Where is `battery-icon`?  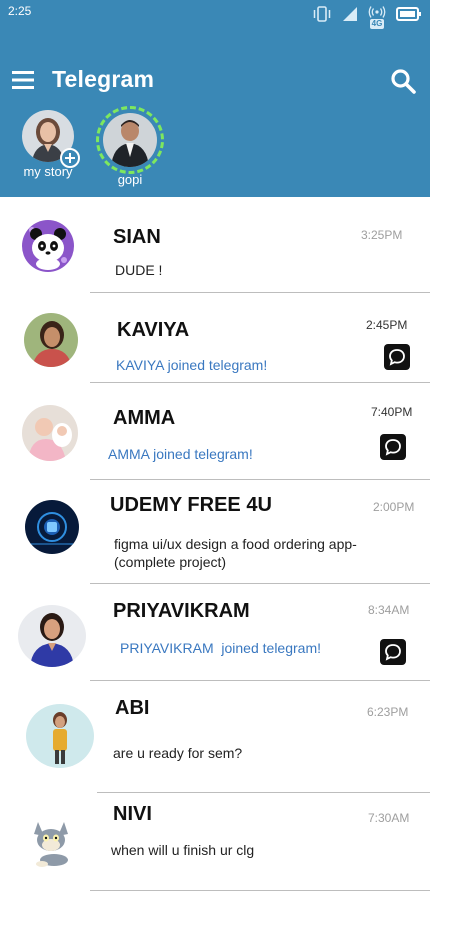 battery-icon is located at coordinates (409, 14).